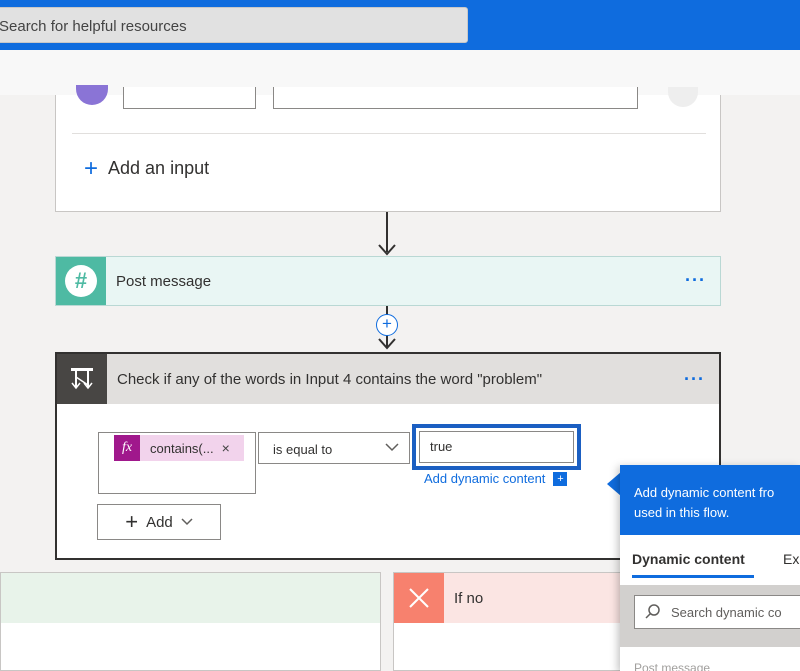 Image resolution: width=800 pixels, height=671 pixels. I want to click on if-no-branch: If no, so click(523, 621).